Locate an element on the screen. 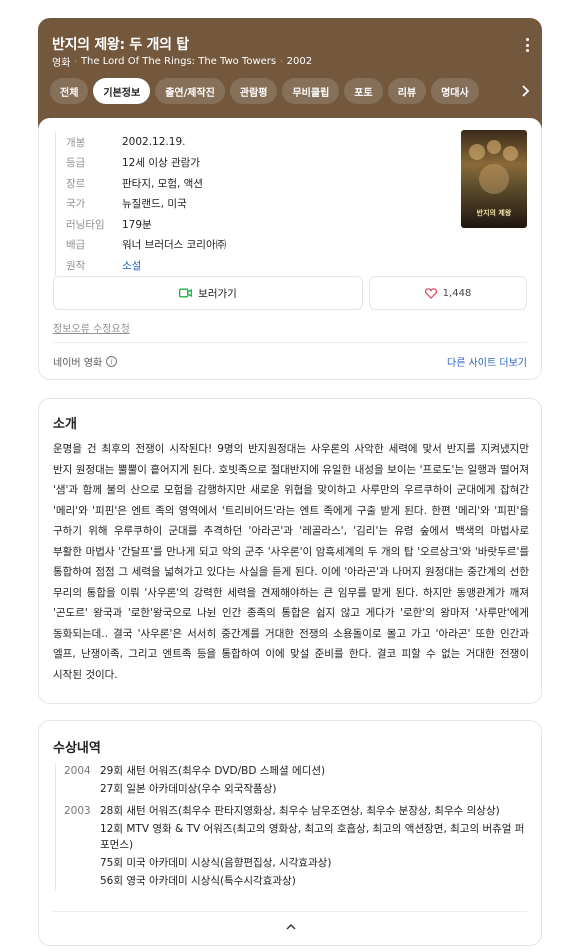 This screenshot has width=568, height=952. info-row-genre: 장르 판타지, 모험, 액션 is located at coordinates (134, 183).